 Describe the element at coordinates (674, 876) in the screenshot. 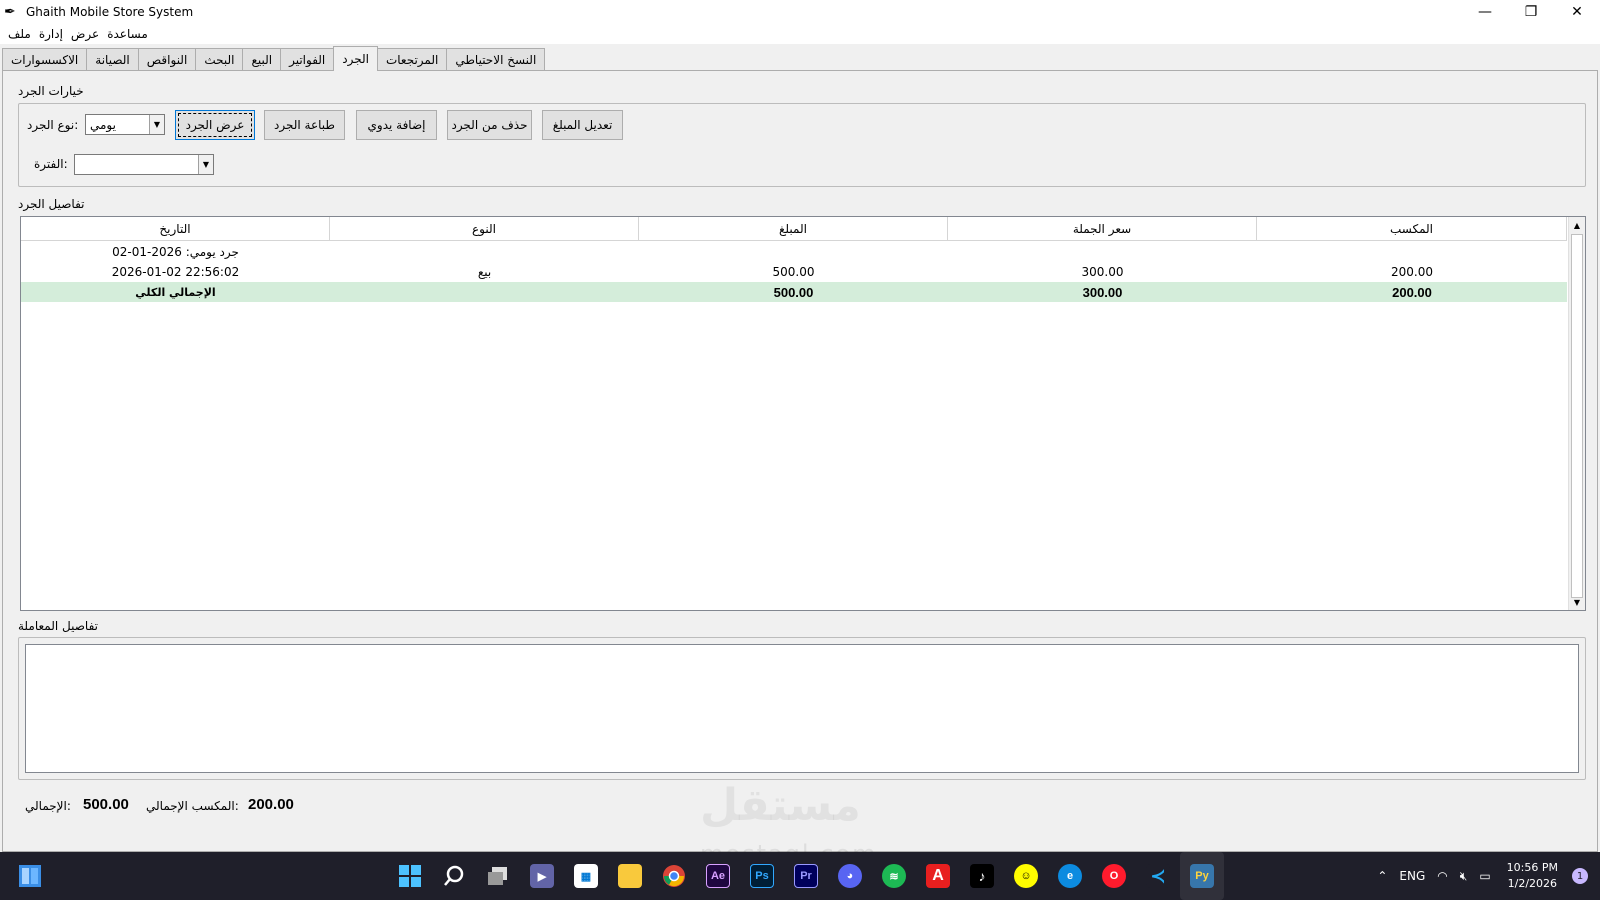

I see `chrome-icon` at that location.